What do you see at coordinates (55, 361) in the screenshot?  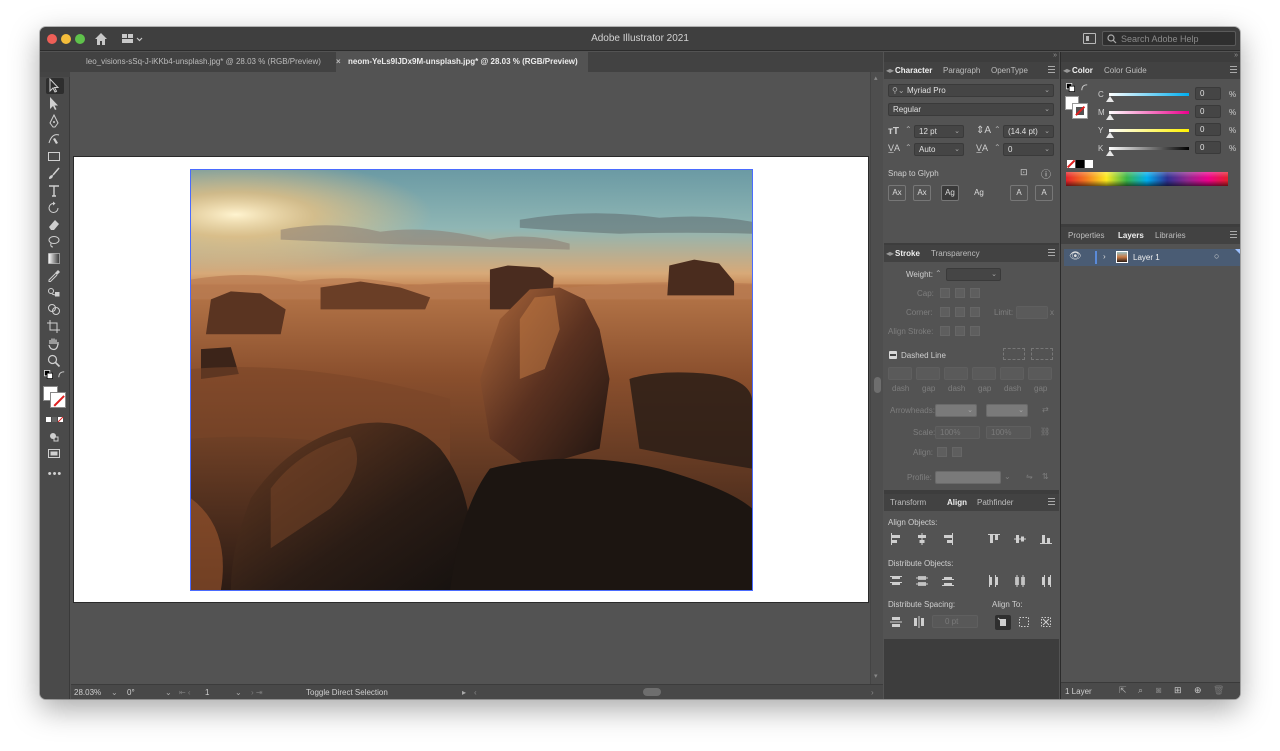 I see `zoom-tool-icon` at bounding box center [55, 361].